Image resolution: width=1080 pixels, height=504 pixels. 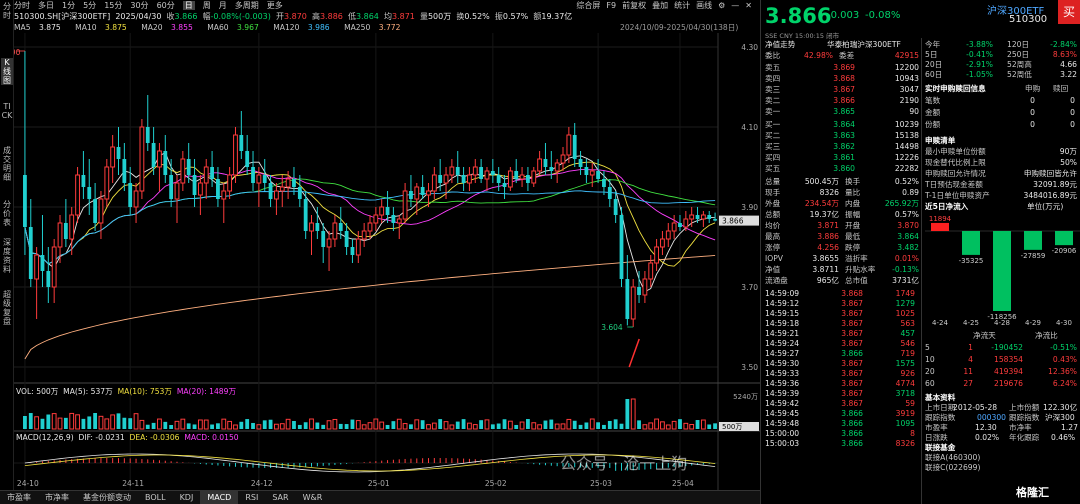 What do you see at coordinates (57, 497) in the screenshot?
I see `indicator-tab: 市净率` at bounding box center [57, 497].